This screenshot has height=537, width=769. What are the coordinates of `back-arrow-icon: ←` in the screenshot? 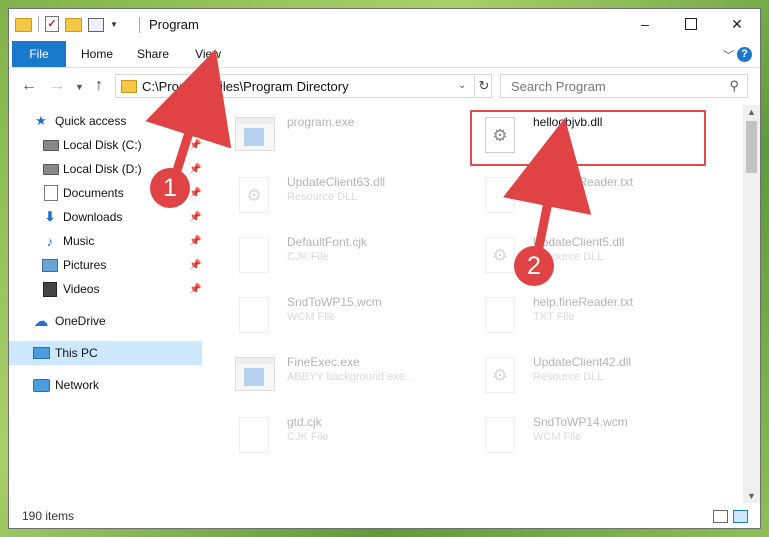 It's located at (29, 86).